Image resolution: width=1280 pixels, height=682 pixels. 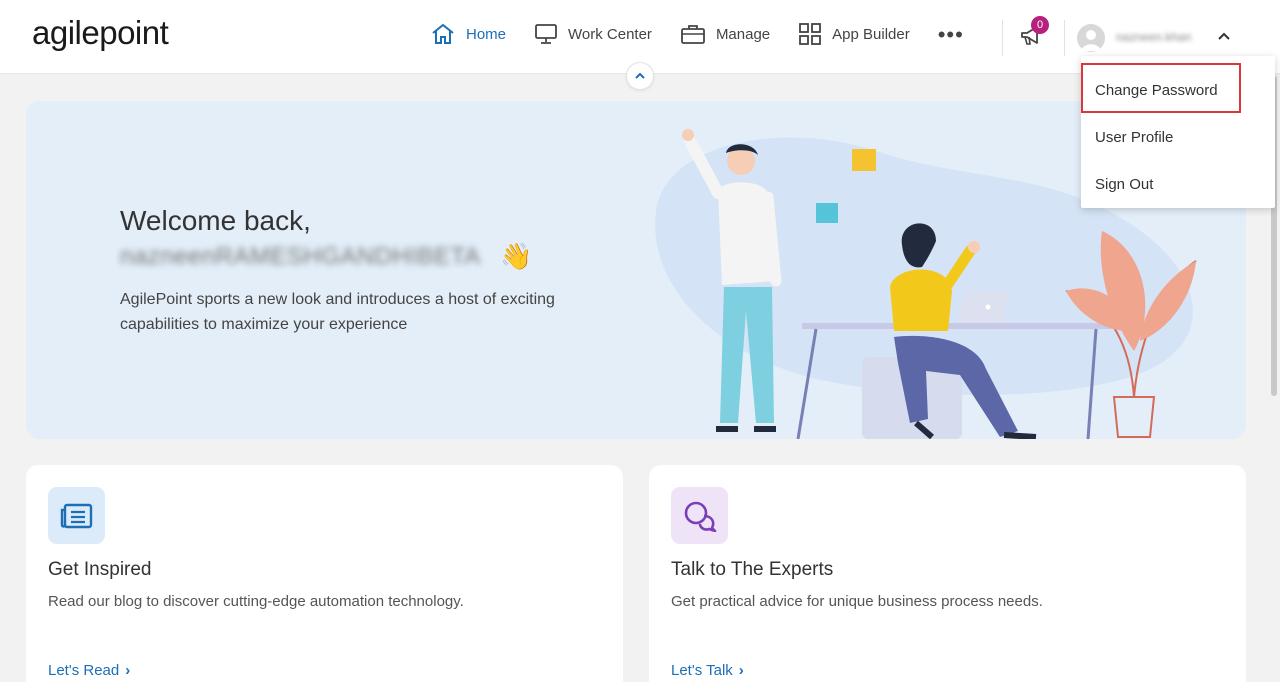 What do you see at coordinates (1156, 90) in the screenshot?
I see `change-password-menu-item: Change Password` at bounding box center [1156, 90].